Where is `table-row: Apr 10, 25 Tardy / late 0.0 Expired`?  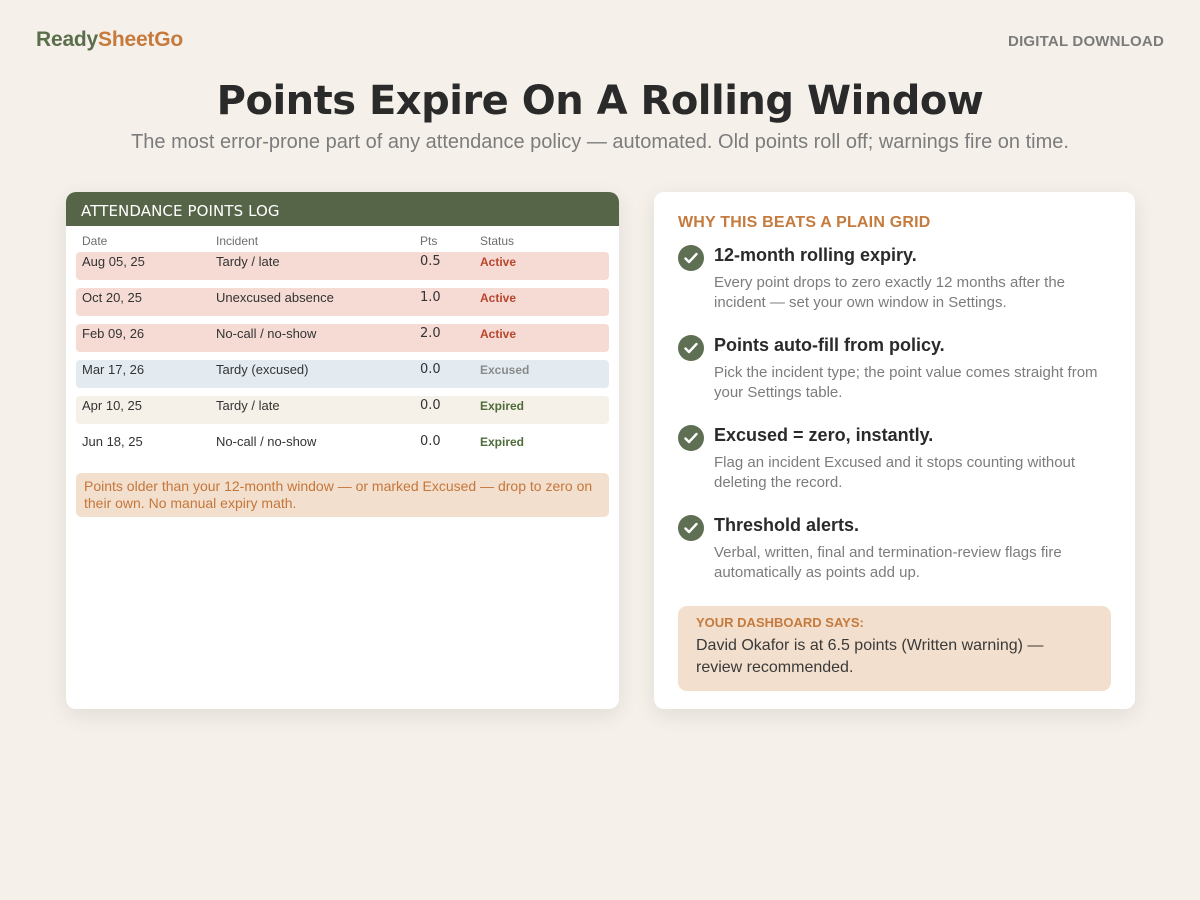 table-row: Apr 10, 25 Tardy / late 0.0 Expired is located at coordinates (342, 410).